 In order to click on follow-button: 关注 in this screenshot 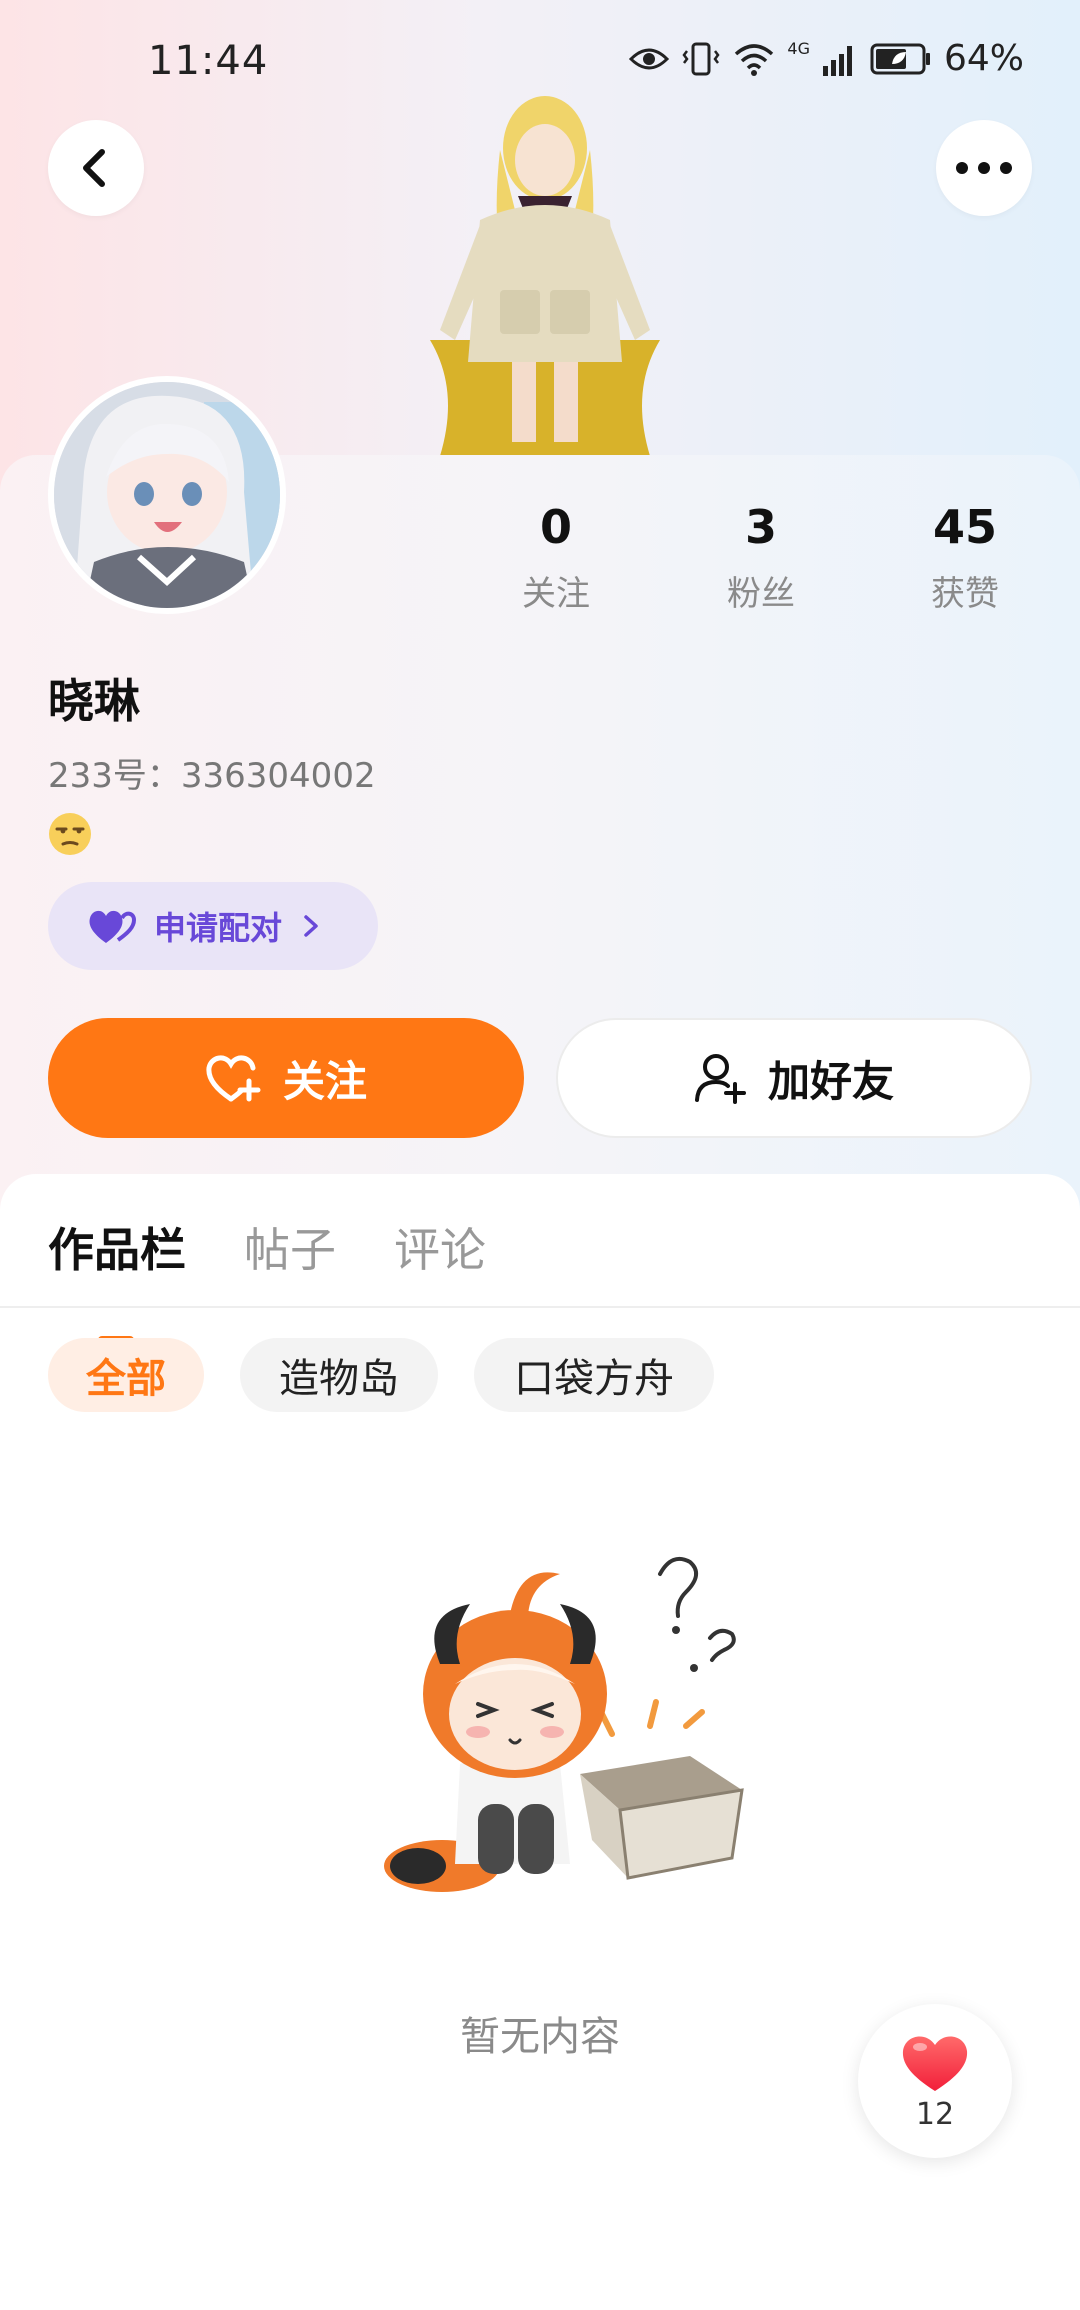, I will do `click(286, 1078)`.